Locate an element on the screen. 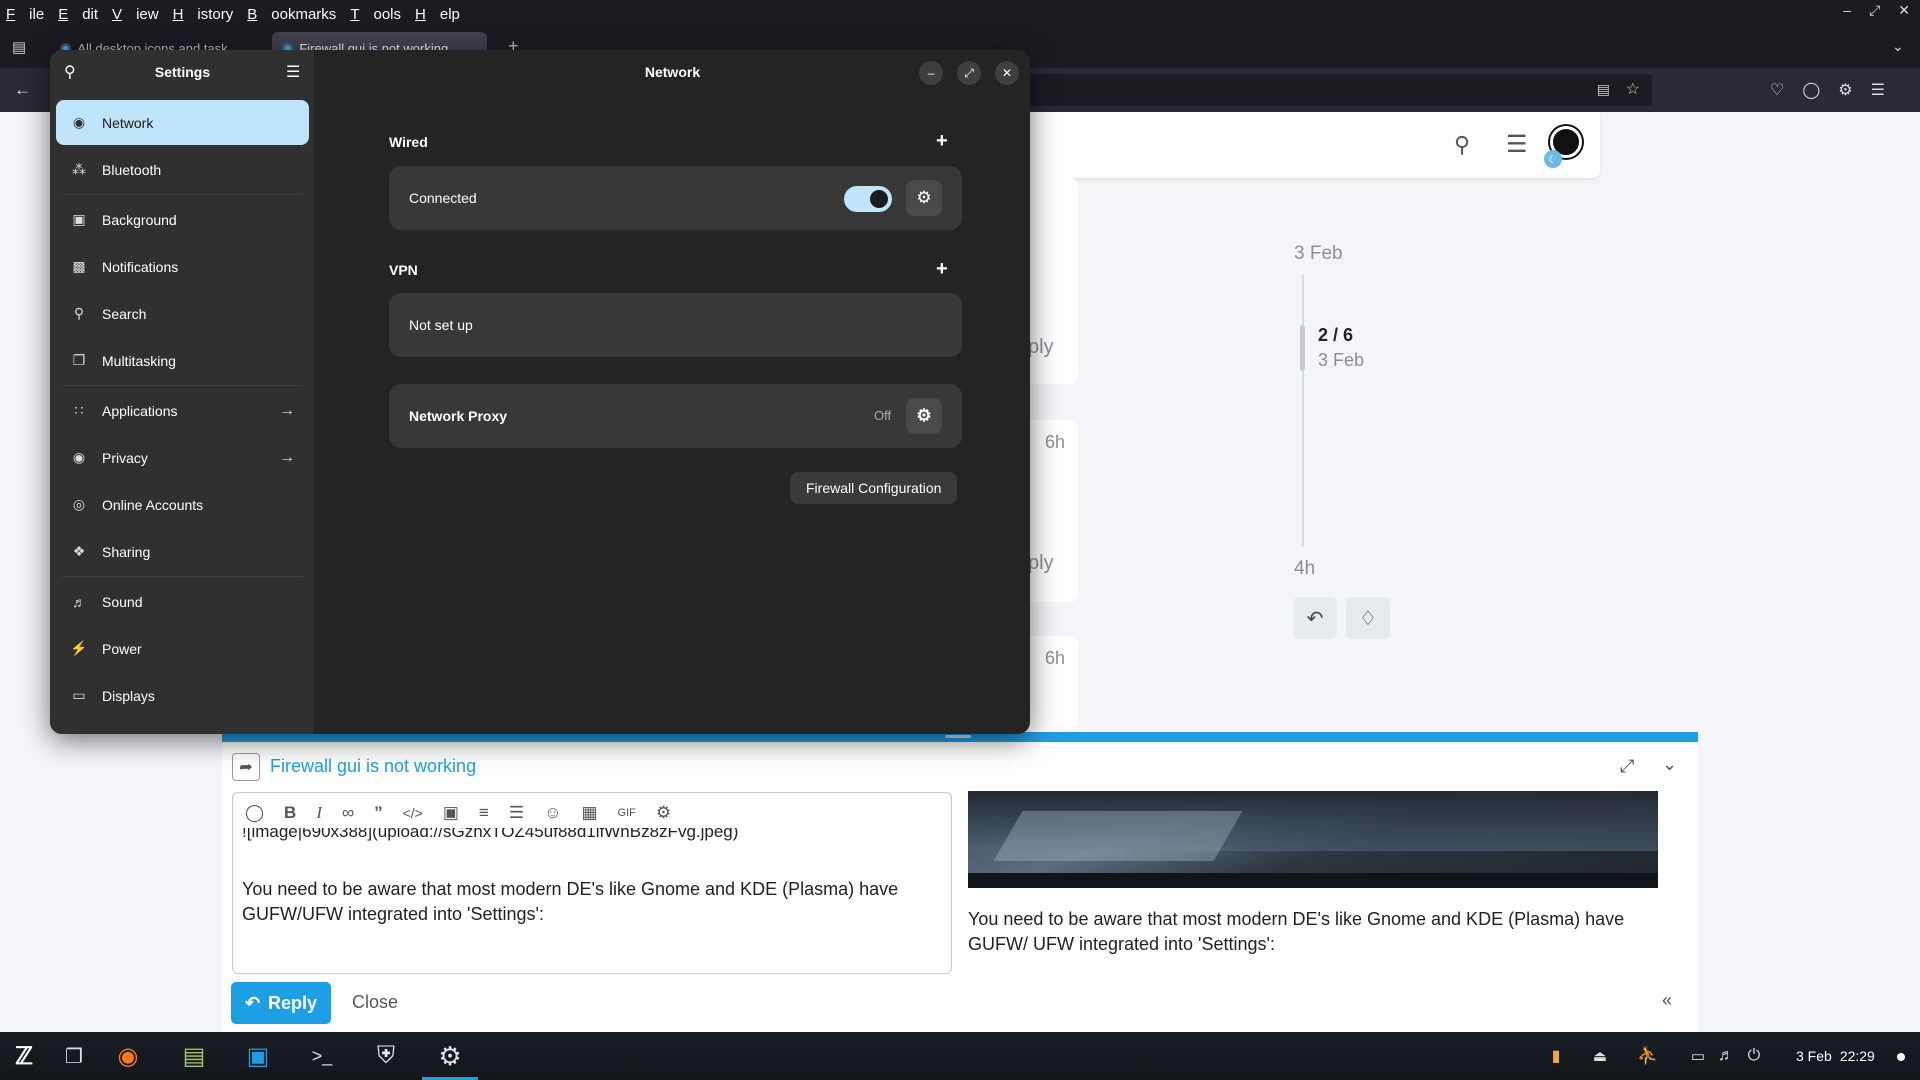  firewall-configuration-button: Firewall Configuration is located at coordinates (874, 488).